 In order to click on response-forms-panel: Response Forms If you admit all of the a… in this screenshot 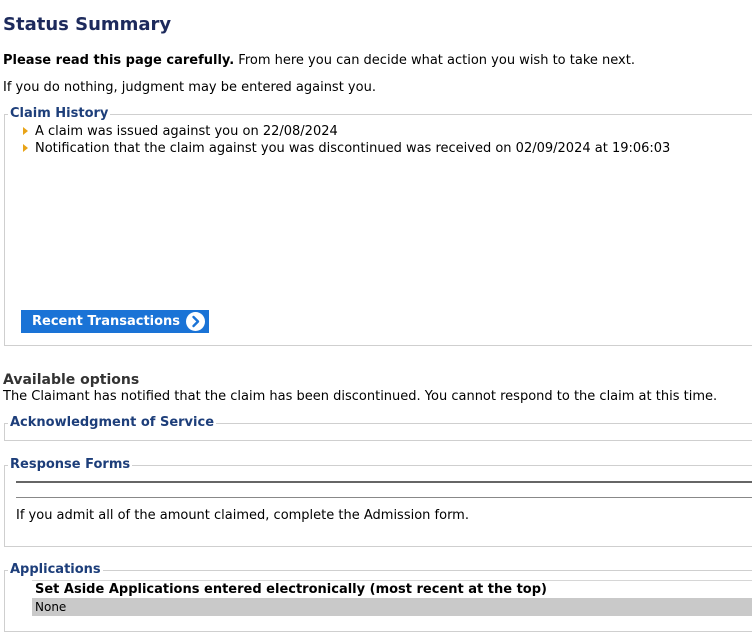, I will do `click(378, 502)`.